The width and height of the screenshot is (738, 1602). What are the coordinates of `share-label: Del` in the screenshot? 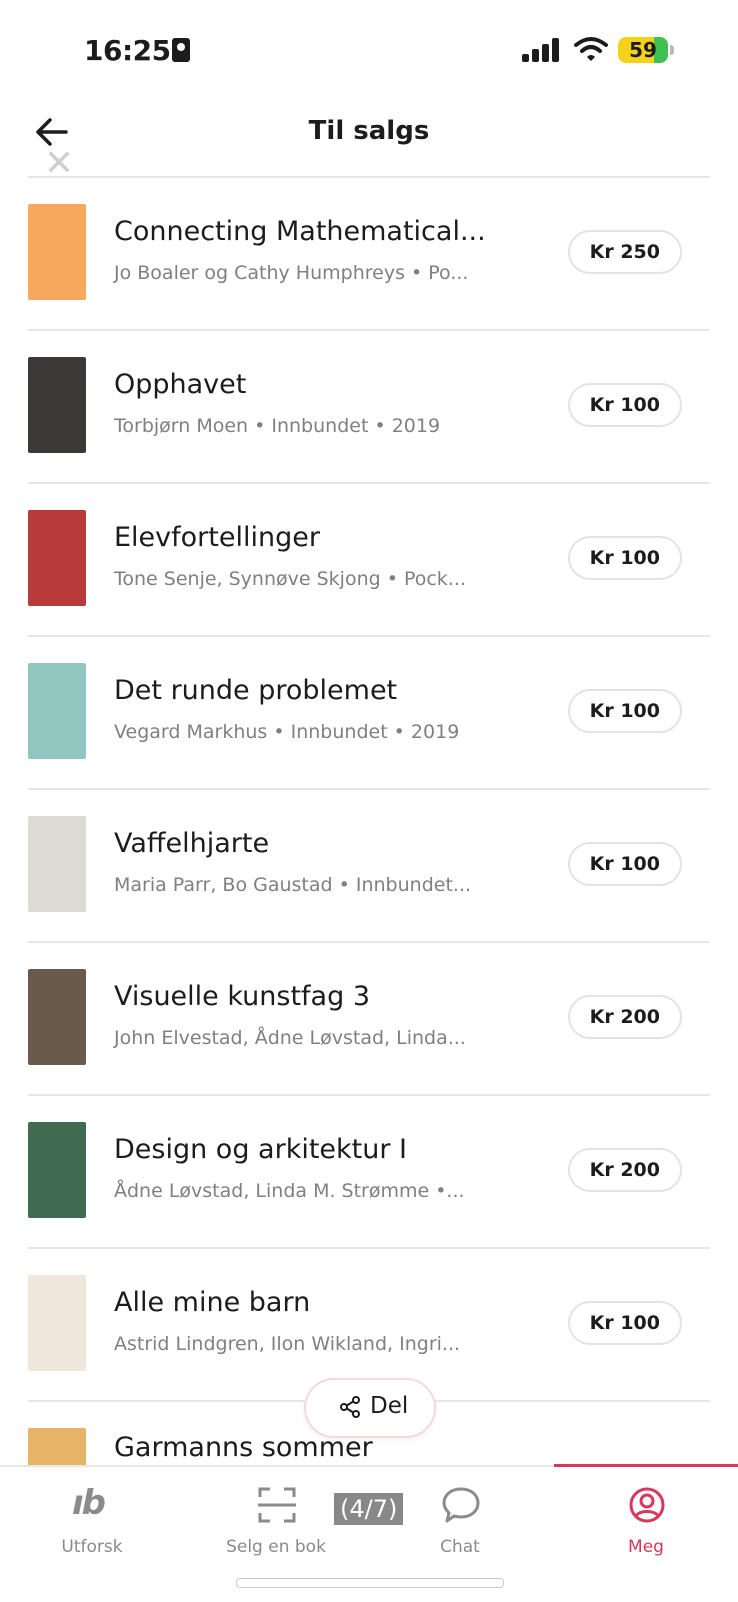 It's located at (389, 1406).